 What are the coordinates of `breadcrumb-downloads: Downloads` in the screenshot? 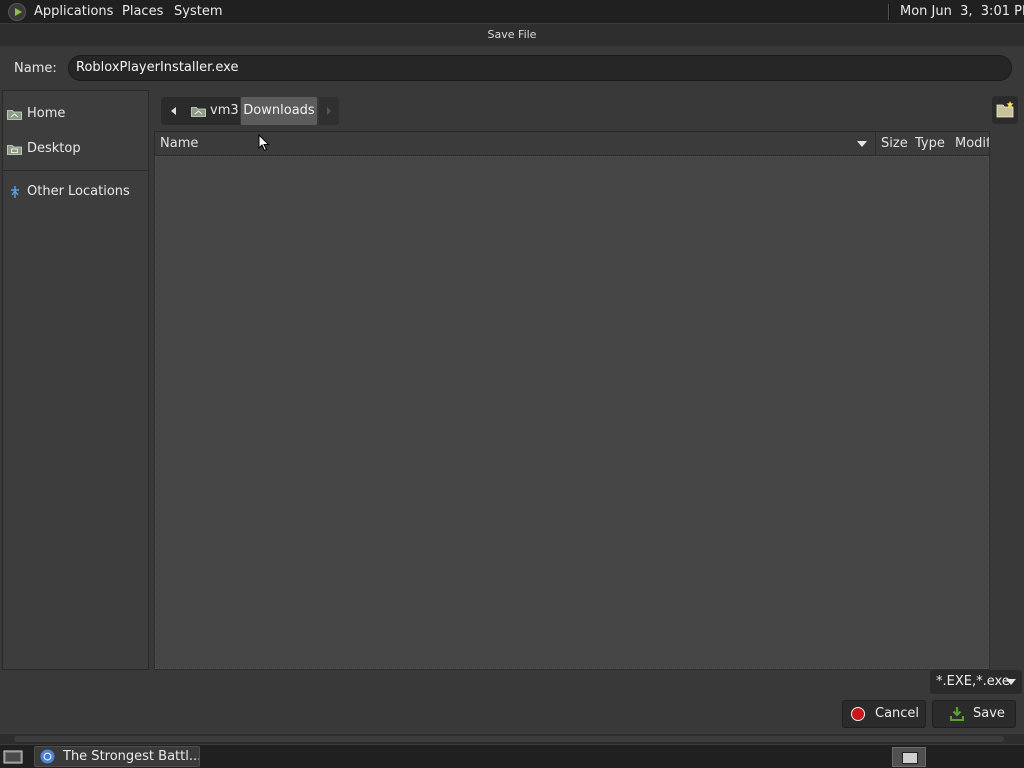 It's located at (279, 111).